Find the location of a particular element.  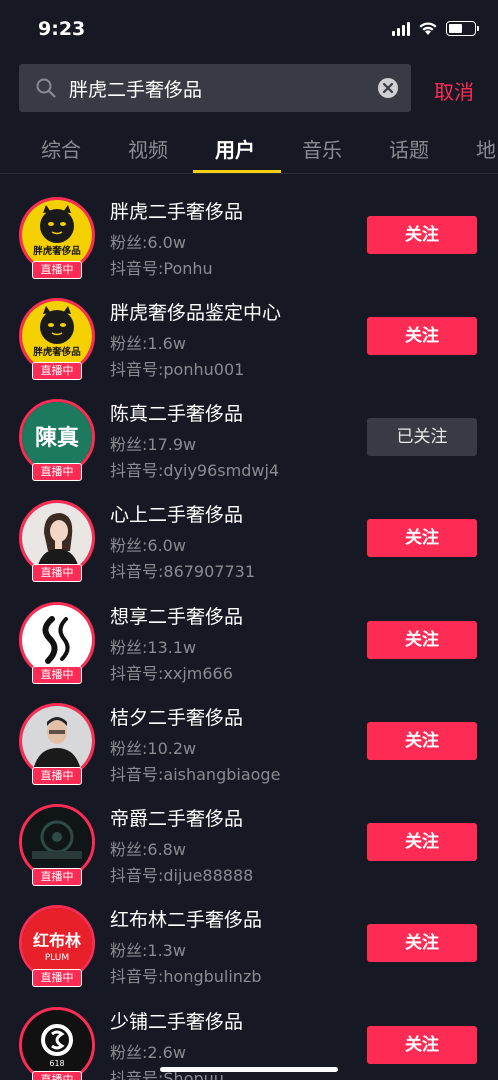

search-input: 胖虎二手奢侈品 is located at coordinates (223, 88).